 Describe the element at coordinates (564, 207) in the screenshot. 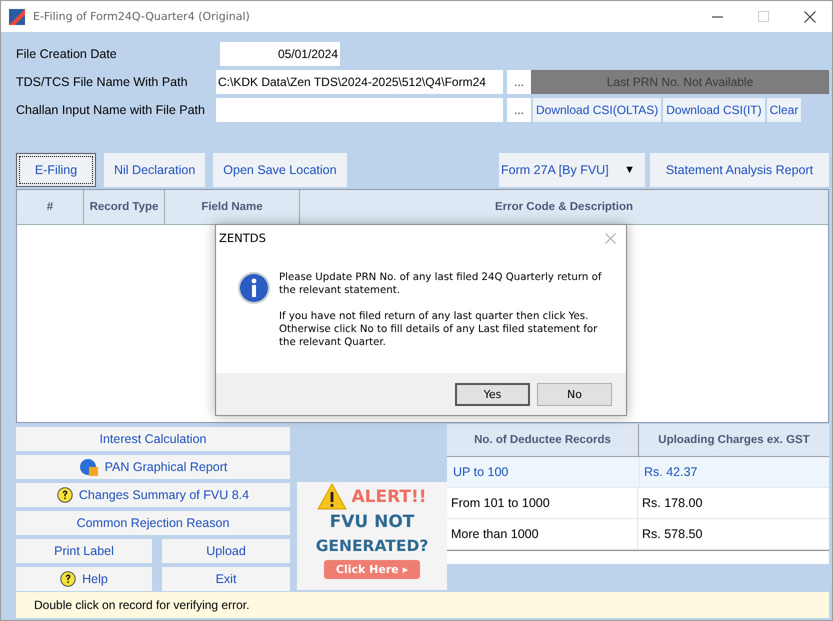

I see `column-header: Error Code & Description` at that location.